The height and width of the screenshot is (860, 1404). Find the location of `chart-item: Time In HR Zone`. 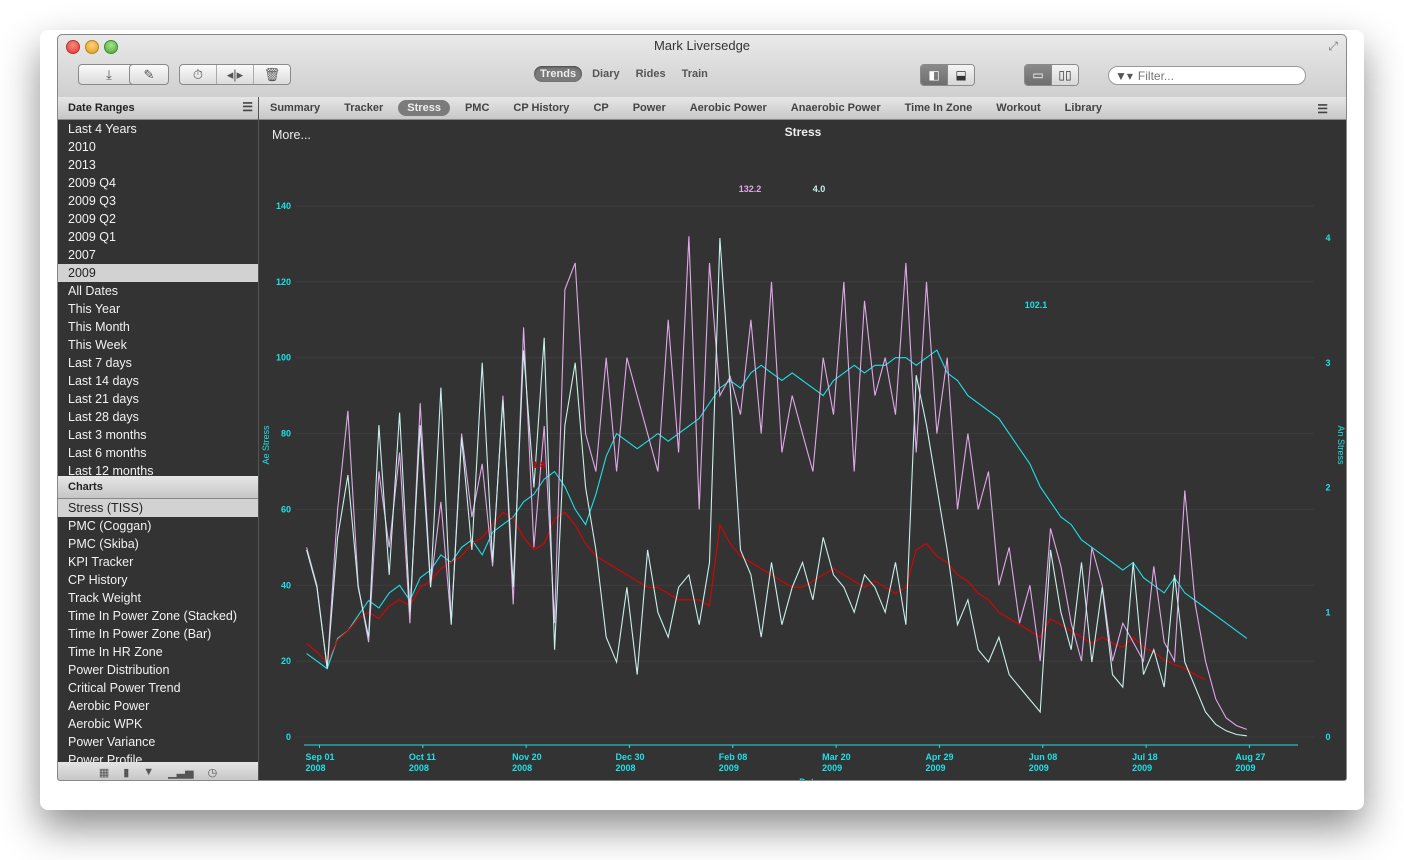

chart-item: Time In HR Zone is located at coordinates (158, 652).